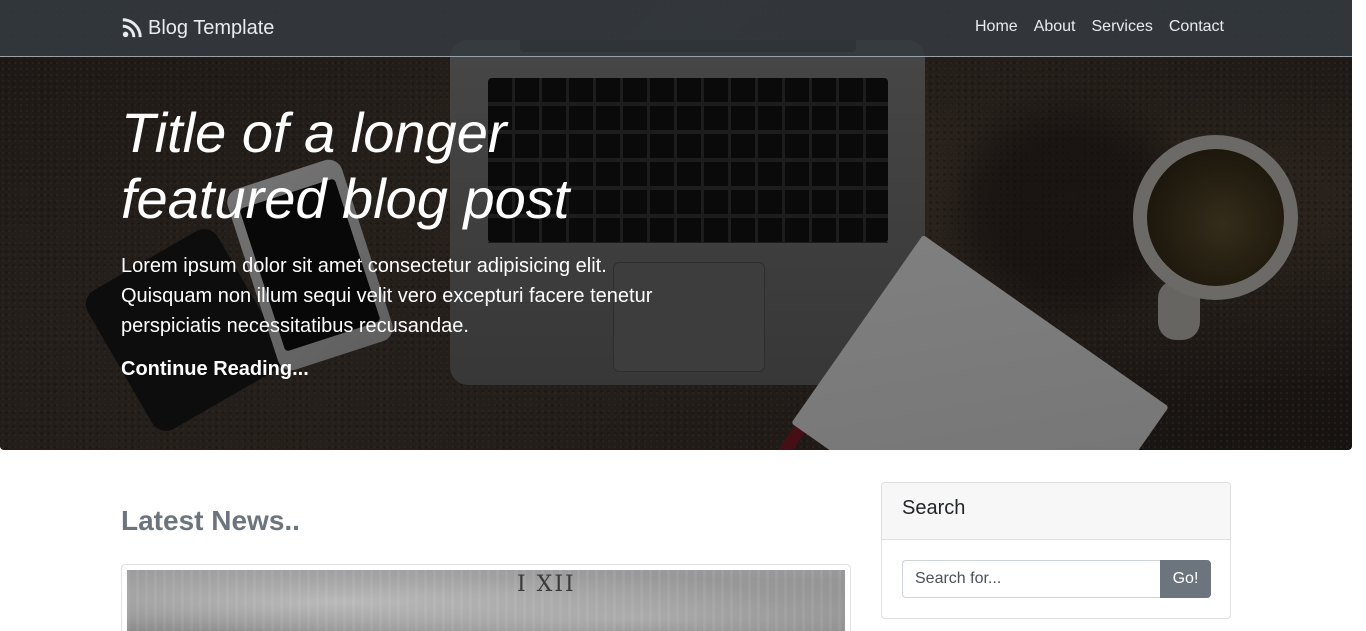 The height and width of the screenshot is (631, 1366). What do you see at coordinates (1056, 511) in the screenshot?
I see `search-widget-title: Search` at bounding box center [1056, 511].